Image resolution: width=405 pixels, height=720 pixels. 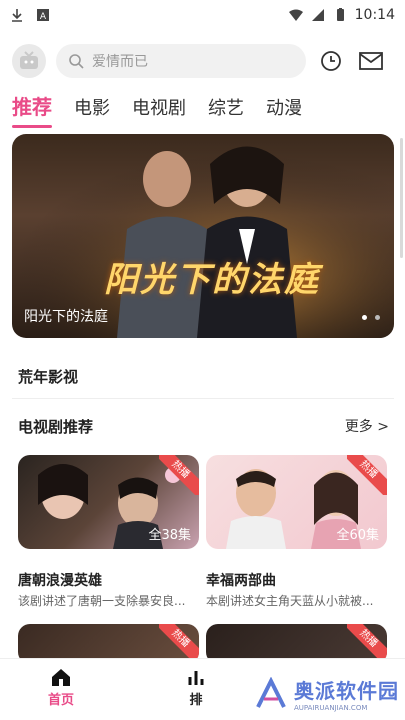 I want to click on divider, so click(x=203, y=398).